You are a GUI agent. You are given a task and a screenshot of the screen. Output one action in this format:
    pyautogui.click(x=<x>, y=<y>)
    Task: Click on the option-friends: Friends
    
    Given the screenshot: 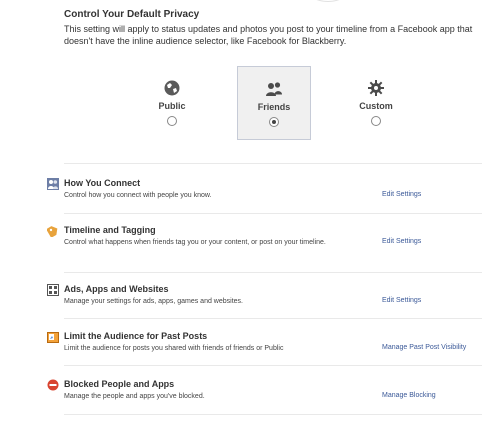 What is the action you would take?
    pyautogui.click(x=274, y=103)
    